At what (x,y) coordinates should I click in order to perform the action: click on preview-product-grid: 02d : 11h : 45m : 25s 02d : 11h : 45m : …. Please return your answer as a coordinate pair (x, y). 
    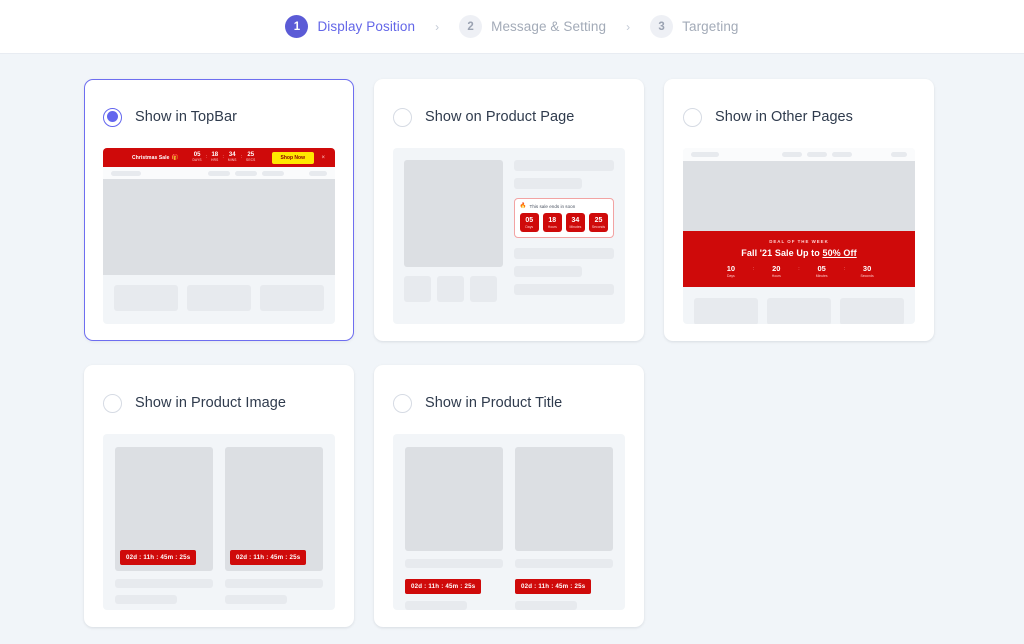
    Looking at the image, I should click on (219, 522).